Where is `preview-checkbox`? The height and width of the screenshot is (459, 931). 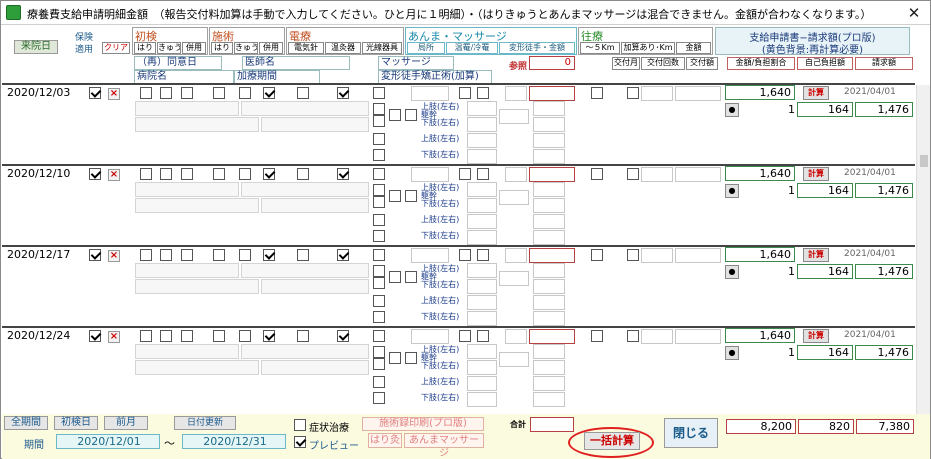 preview-checkbox is located at coordinates (300, 442).